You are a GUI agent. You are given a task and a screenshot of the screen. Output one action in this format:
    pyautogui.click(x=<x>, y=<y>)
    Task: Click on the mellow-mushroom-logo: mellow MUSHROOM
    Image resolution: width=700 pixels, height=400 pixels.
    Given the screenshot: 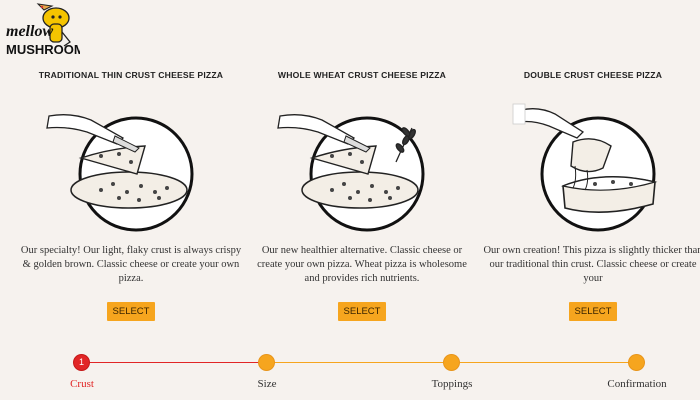 What is the action you would take?
    pyautogui.click(x=44, y=33)
    